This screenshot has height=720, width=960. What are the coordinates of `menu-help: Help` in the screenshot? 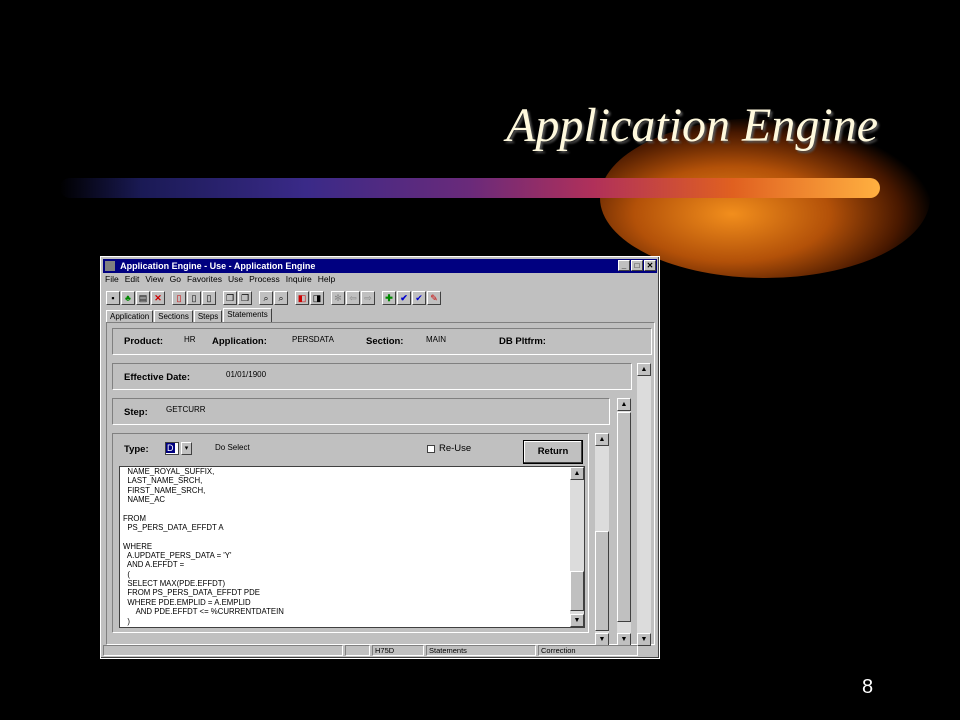 It's located at (326, 280).